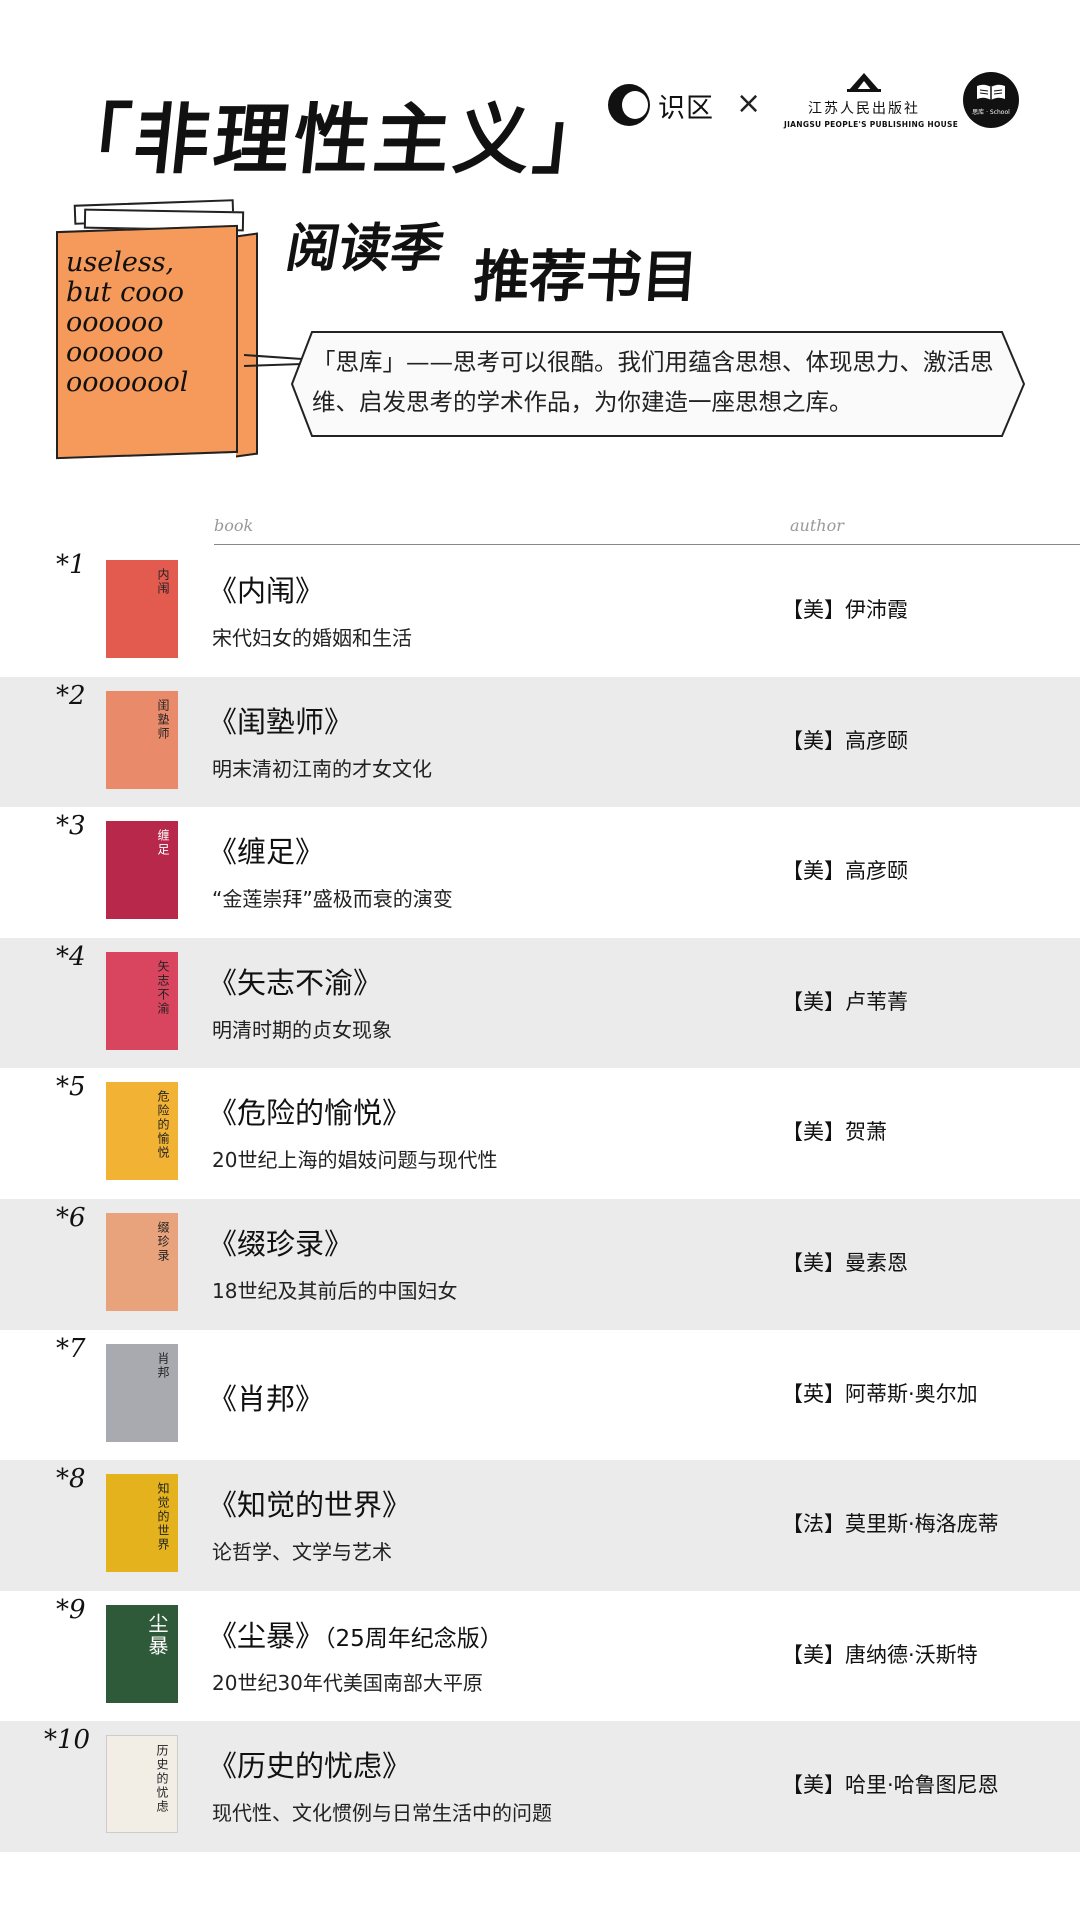  Describe the element at coordinates (365, 249) in the screenshot. I see `subtitle-reading-season: 阅读季` at that location.